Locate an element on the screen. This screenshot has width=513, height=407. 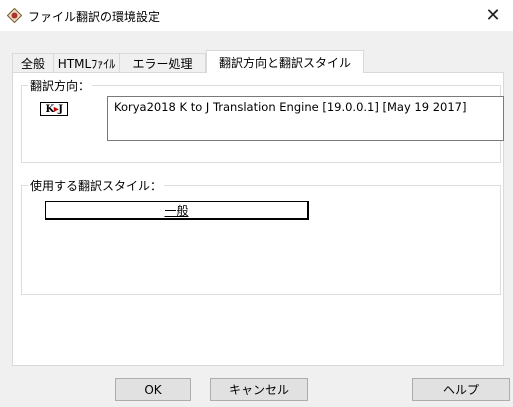
tab-general: 全般 is located at coordinates (33, 62).